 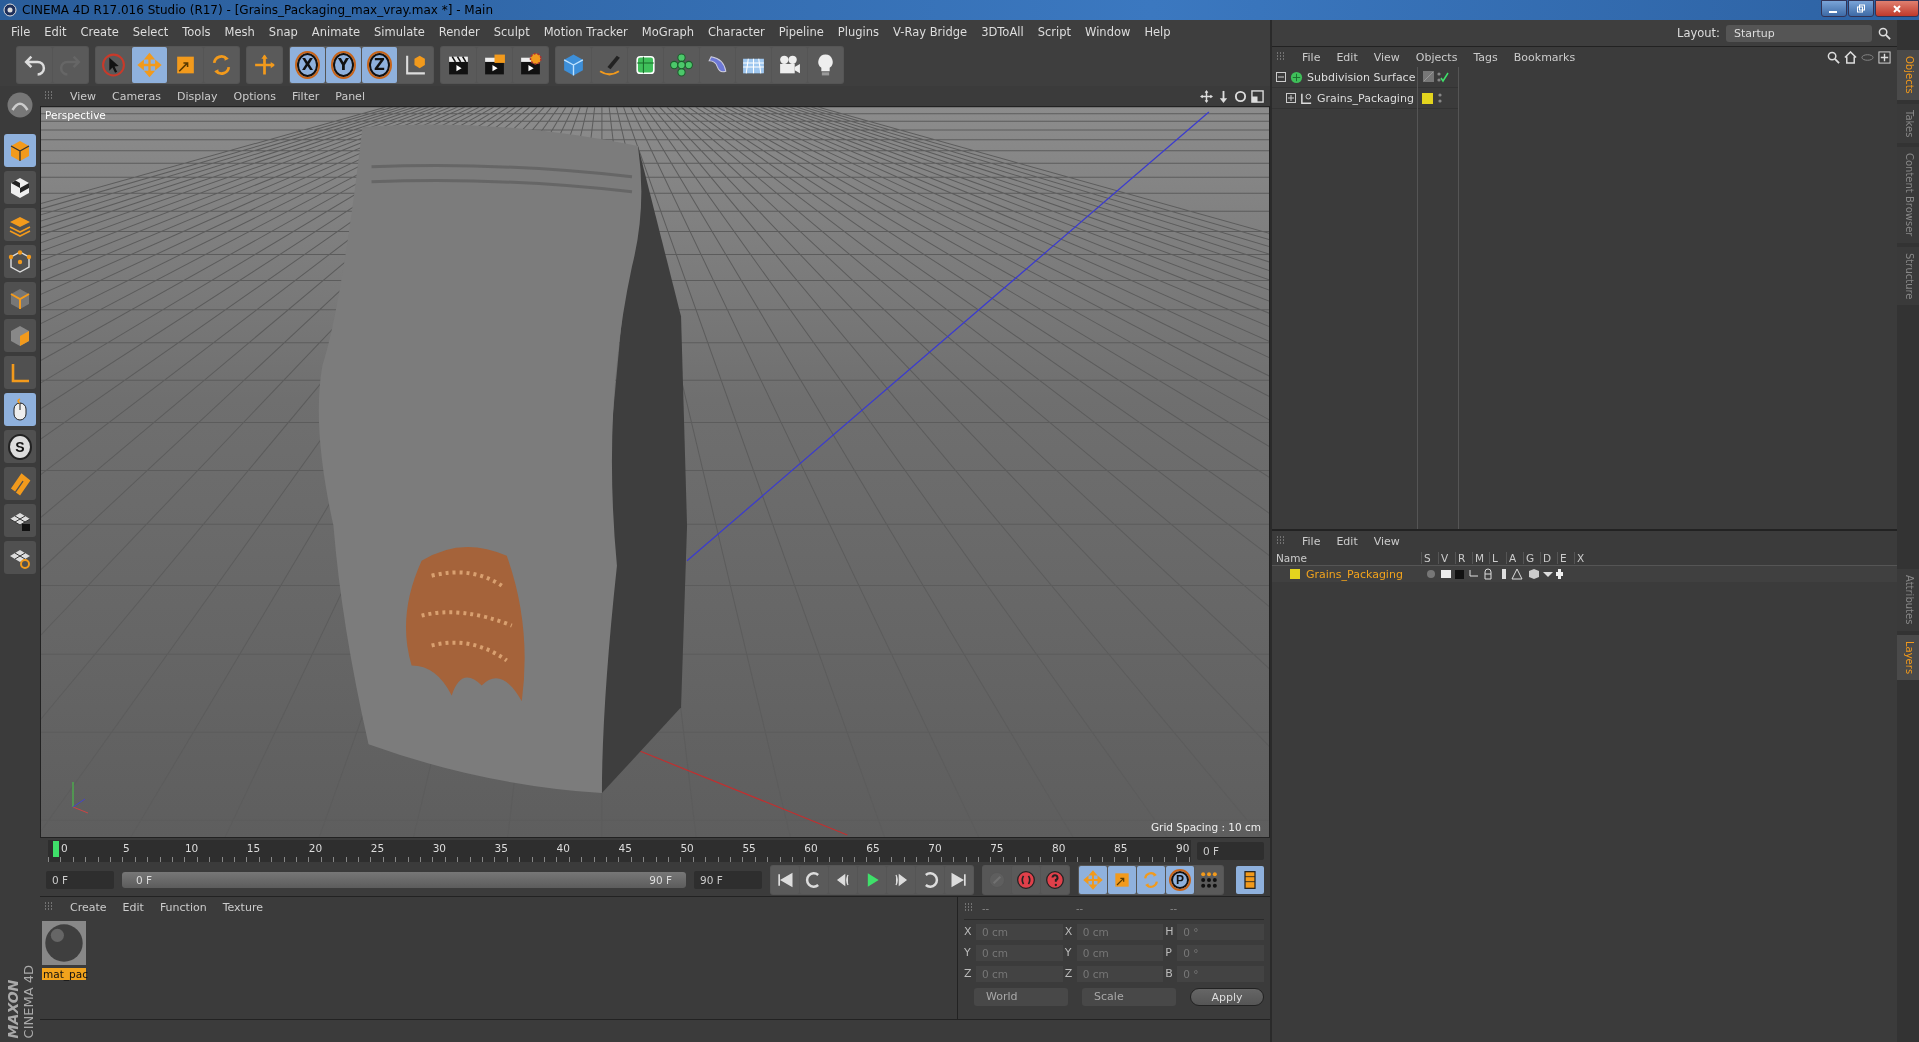 What do you see at coordinates (83, 96) in the screenshot?
I see `viewport-menu-item: View` at bounding box center [83, 96].